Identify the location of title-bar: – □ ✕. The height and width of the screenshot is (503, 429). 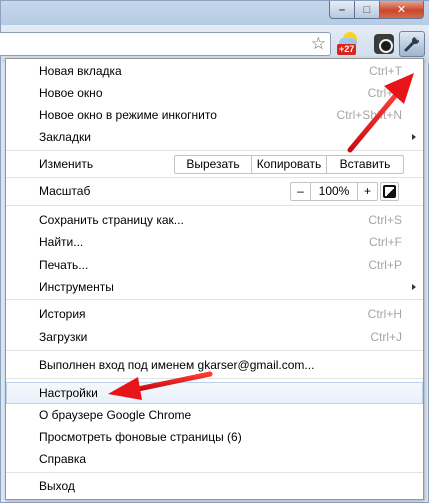
(215, 13).